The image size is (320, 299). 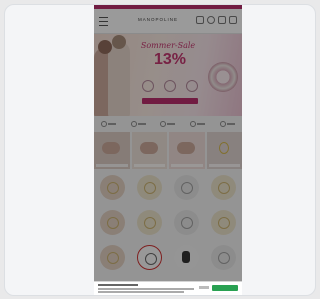 I want to click on header-actions, so click(x=216, y=20).